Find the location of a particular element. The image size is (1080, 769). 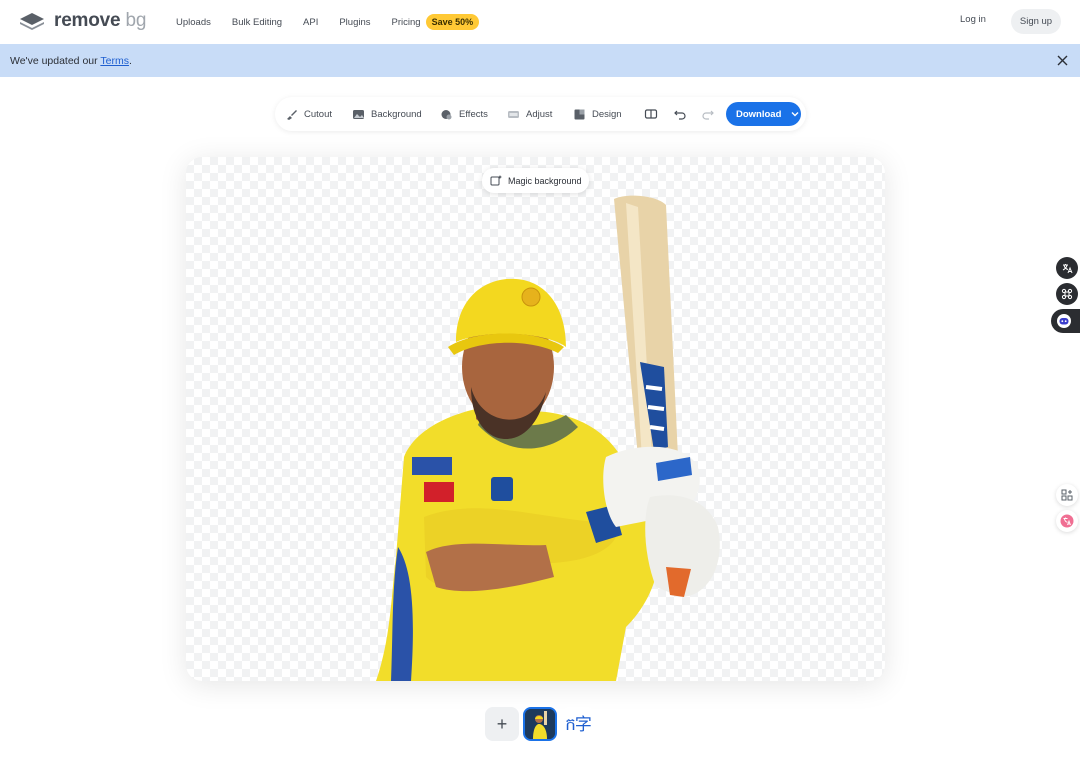

nav-bulk-editing: Bulk Editing is located at coordinates (257, 22).